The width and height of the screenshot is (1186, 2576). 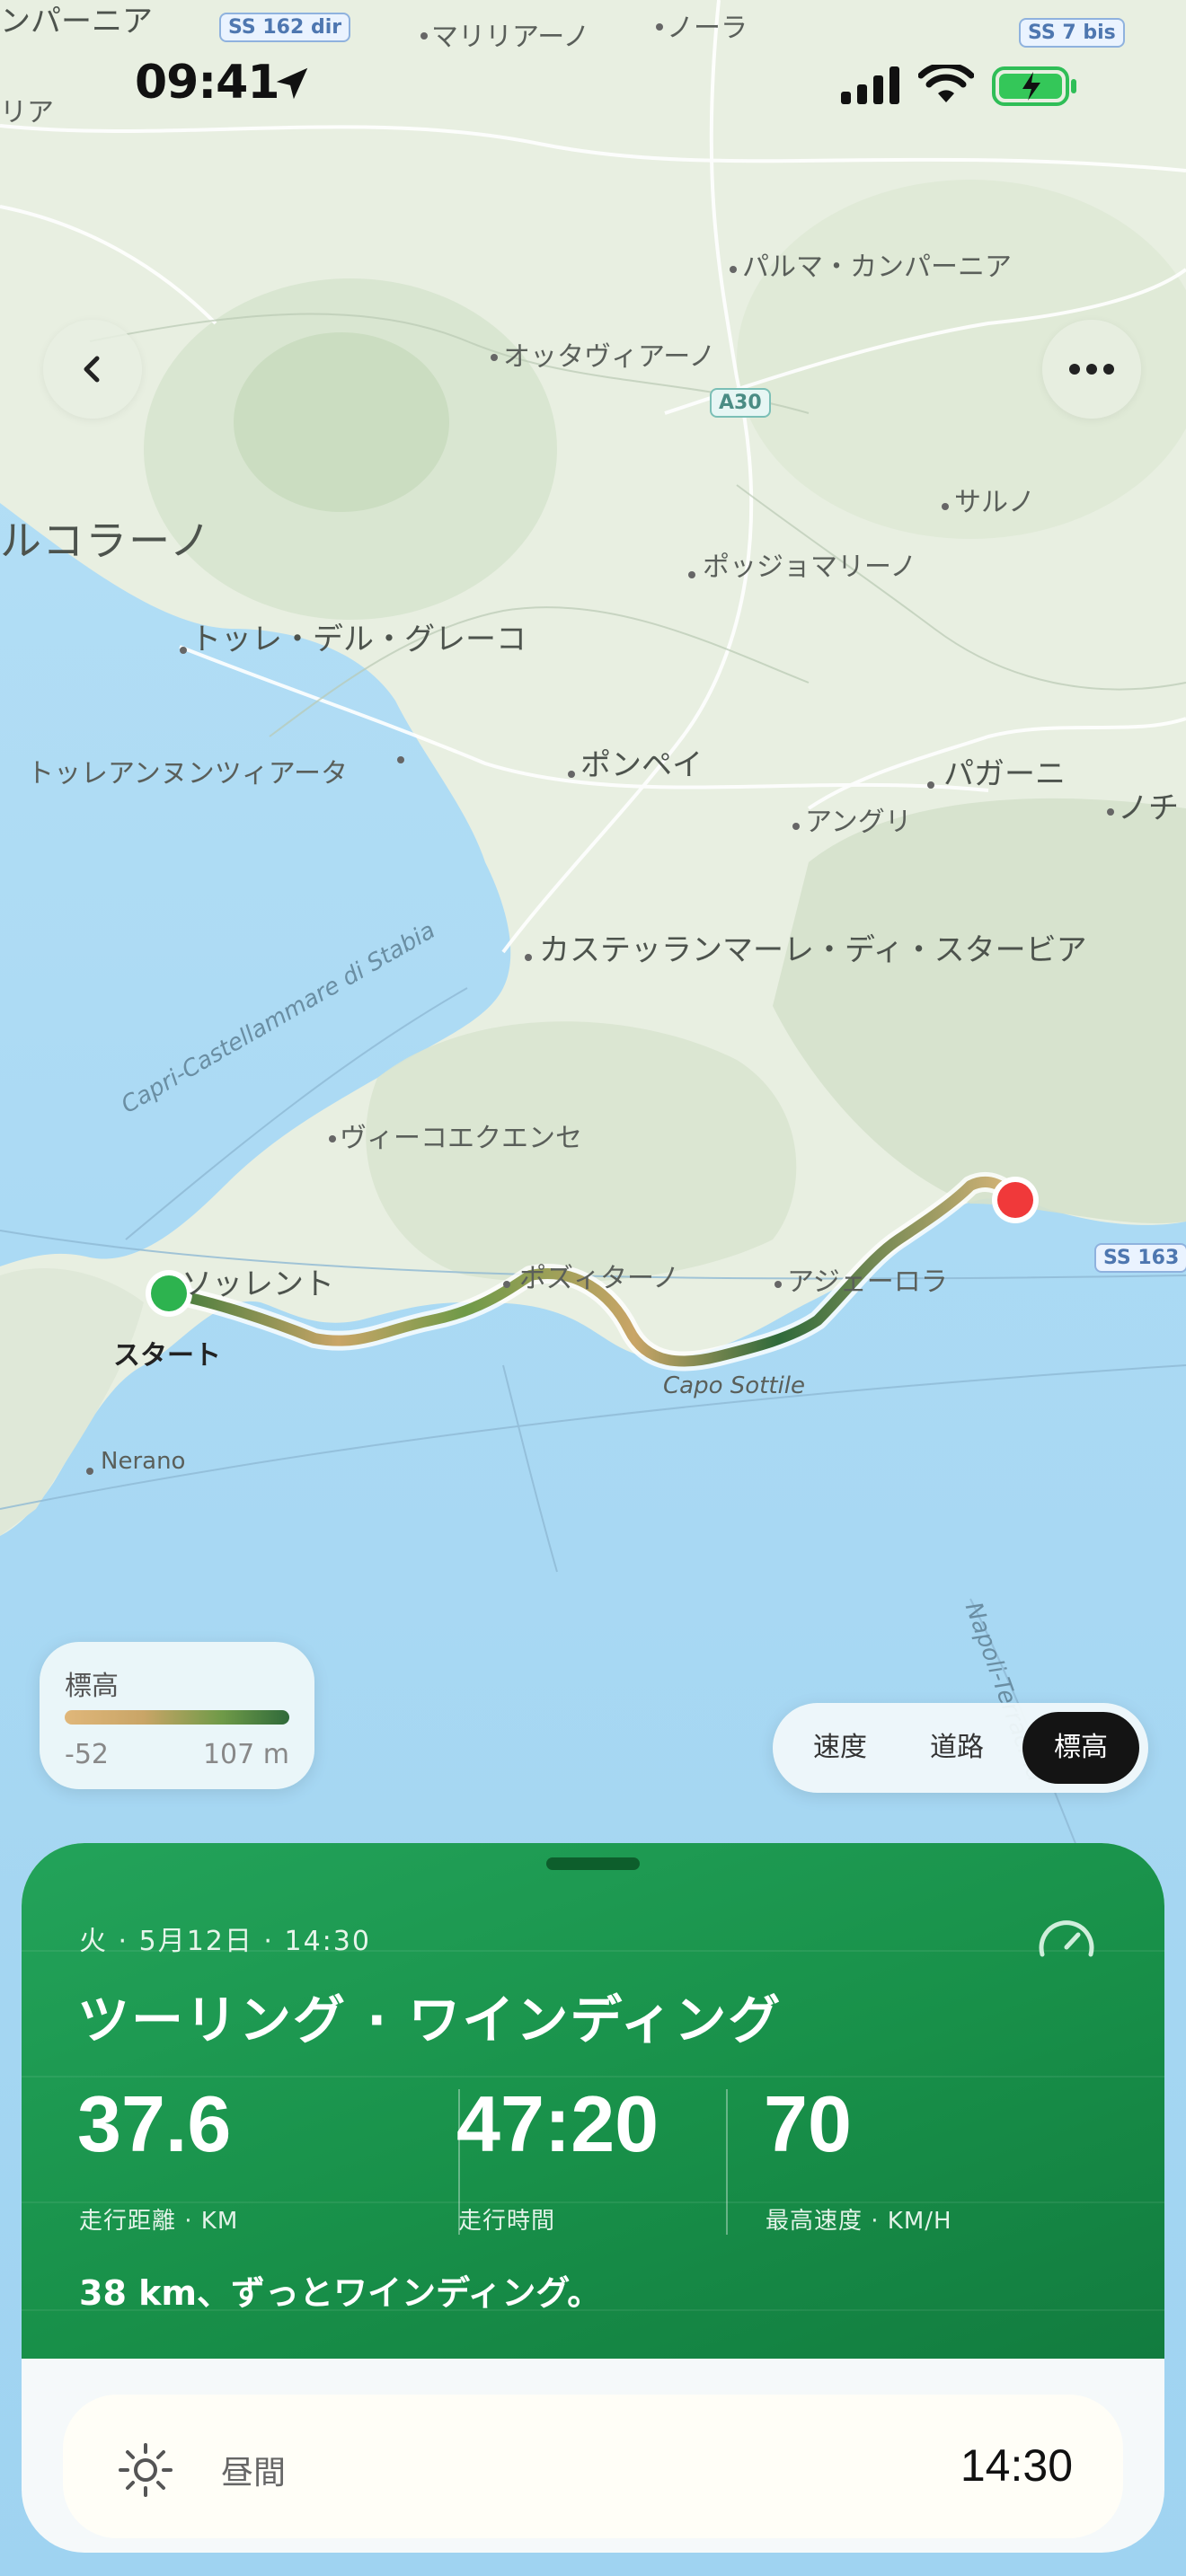 I want to click on map-label-castellammare: カステッランマーレ・ディ・スタービア, so click(x=813, y=950).